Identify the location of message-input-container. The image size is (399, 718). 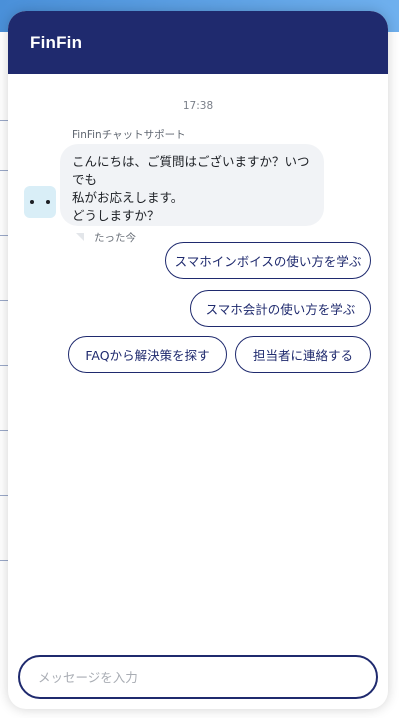
(198, 677).